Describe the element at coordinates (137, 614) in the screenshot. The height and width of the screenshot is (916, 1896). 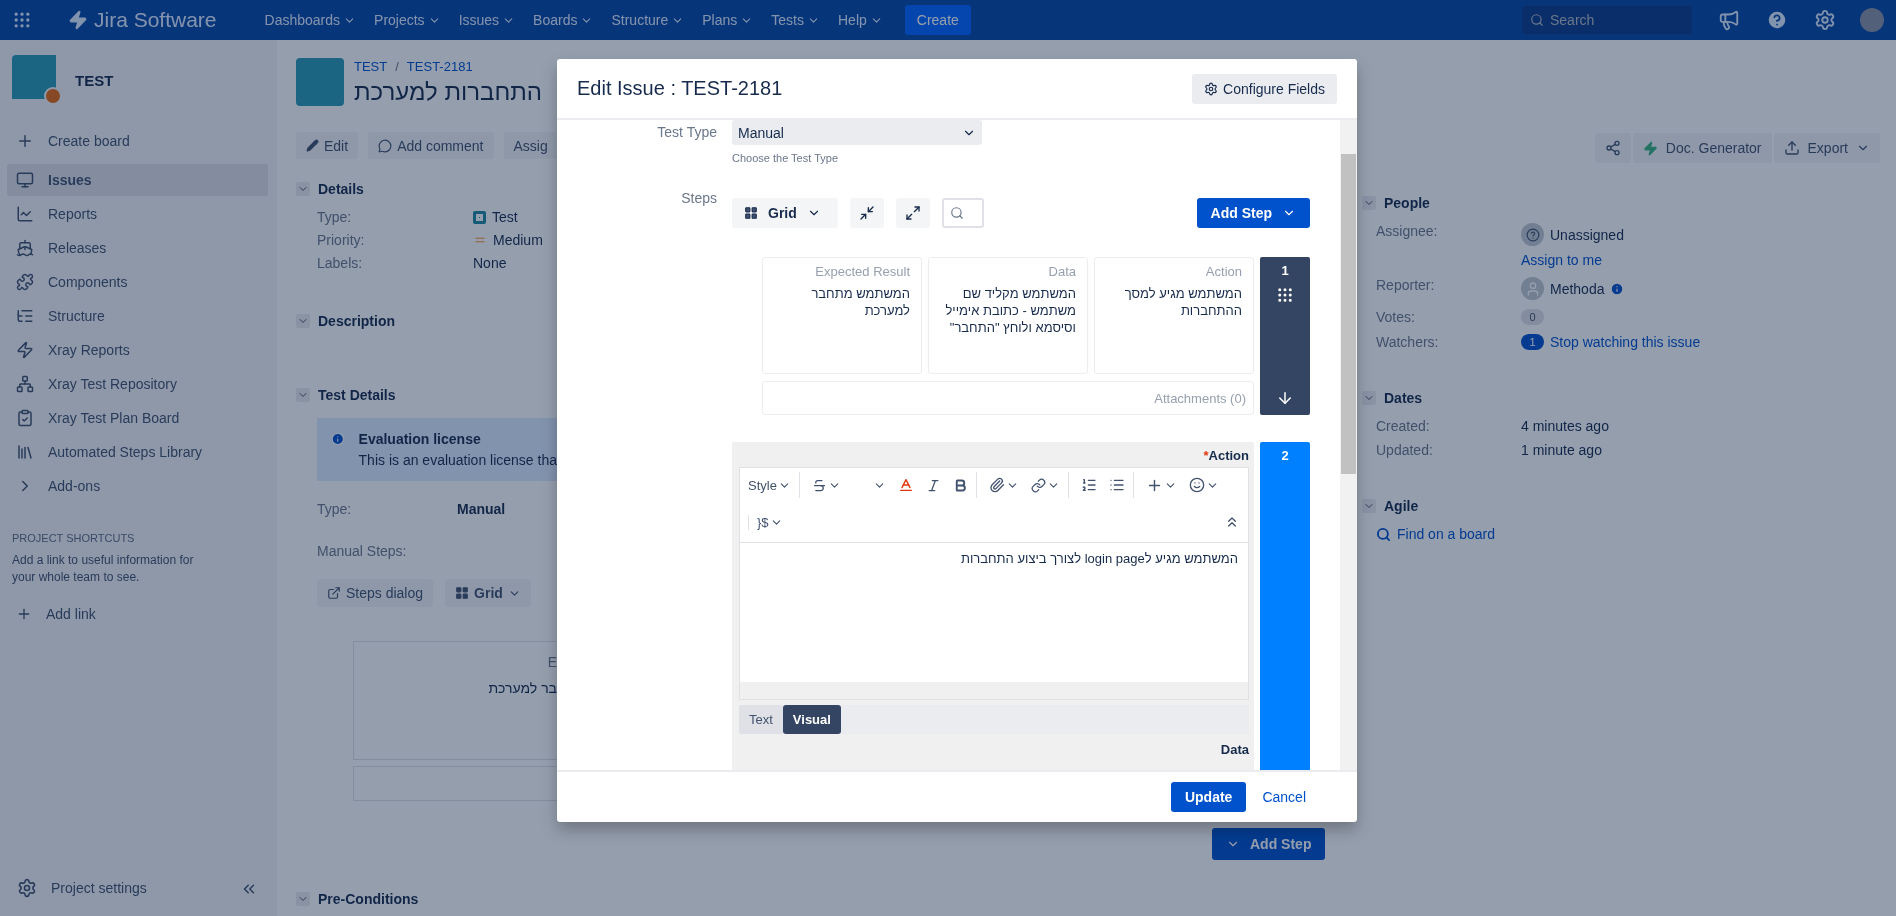
I see `add-link-item: Add link` at that location.